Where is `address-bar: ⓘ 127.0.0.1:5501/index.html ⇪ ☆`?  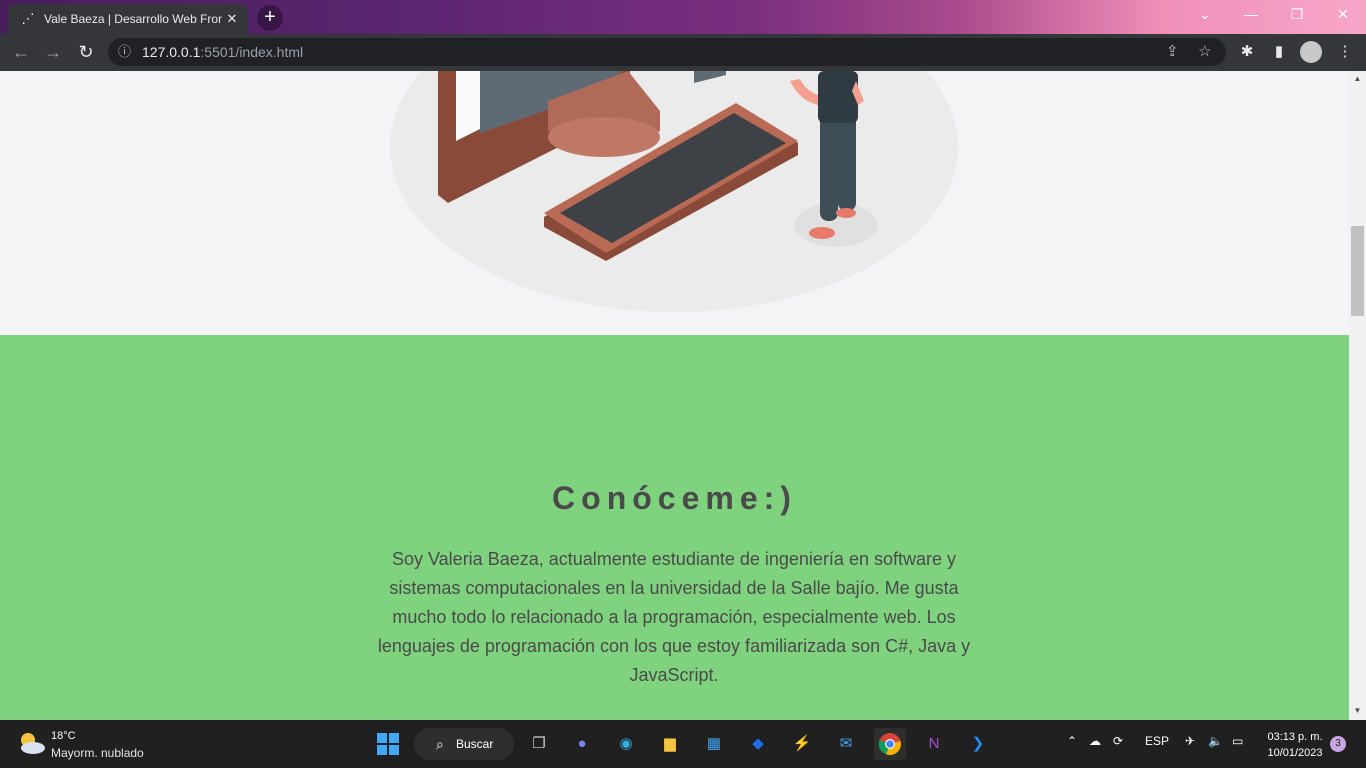 address-bar: ⓘ 127.0.0.1:5501/index.html ⇪ ☆ is located at coordinates (667, 52).